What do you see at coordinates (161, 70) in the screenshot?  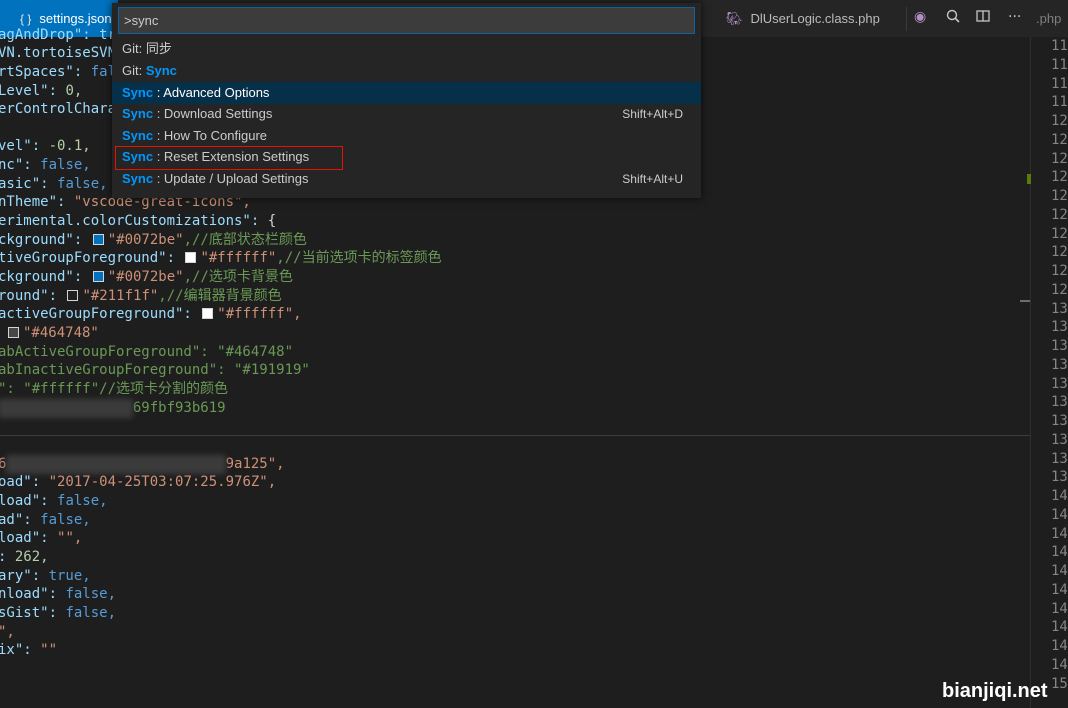 I see `item-label: Sync` at bounding box center [161, 70].